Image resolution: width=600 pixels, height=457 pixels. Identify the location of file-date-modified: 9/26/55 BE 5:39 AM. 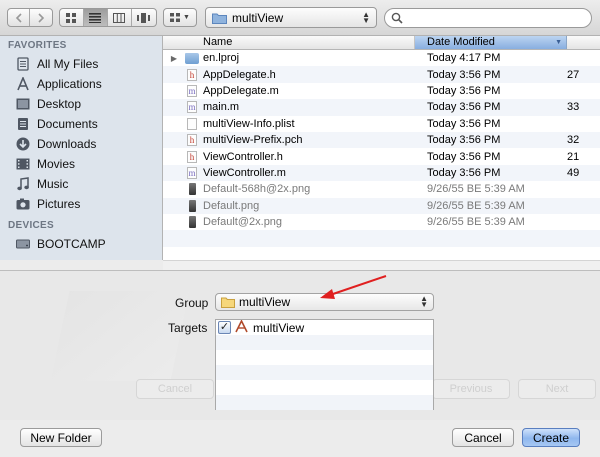
(476, 205).